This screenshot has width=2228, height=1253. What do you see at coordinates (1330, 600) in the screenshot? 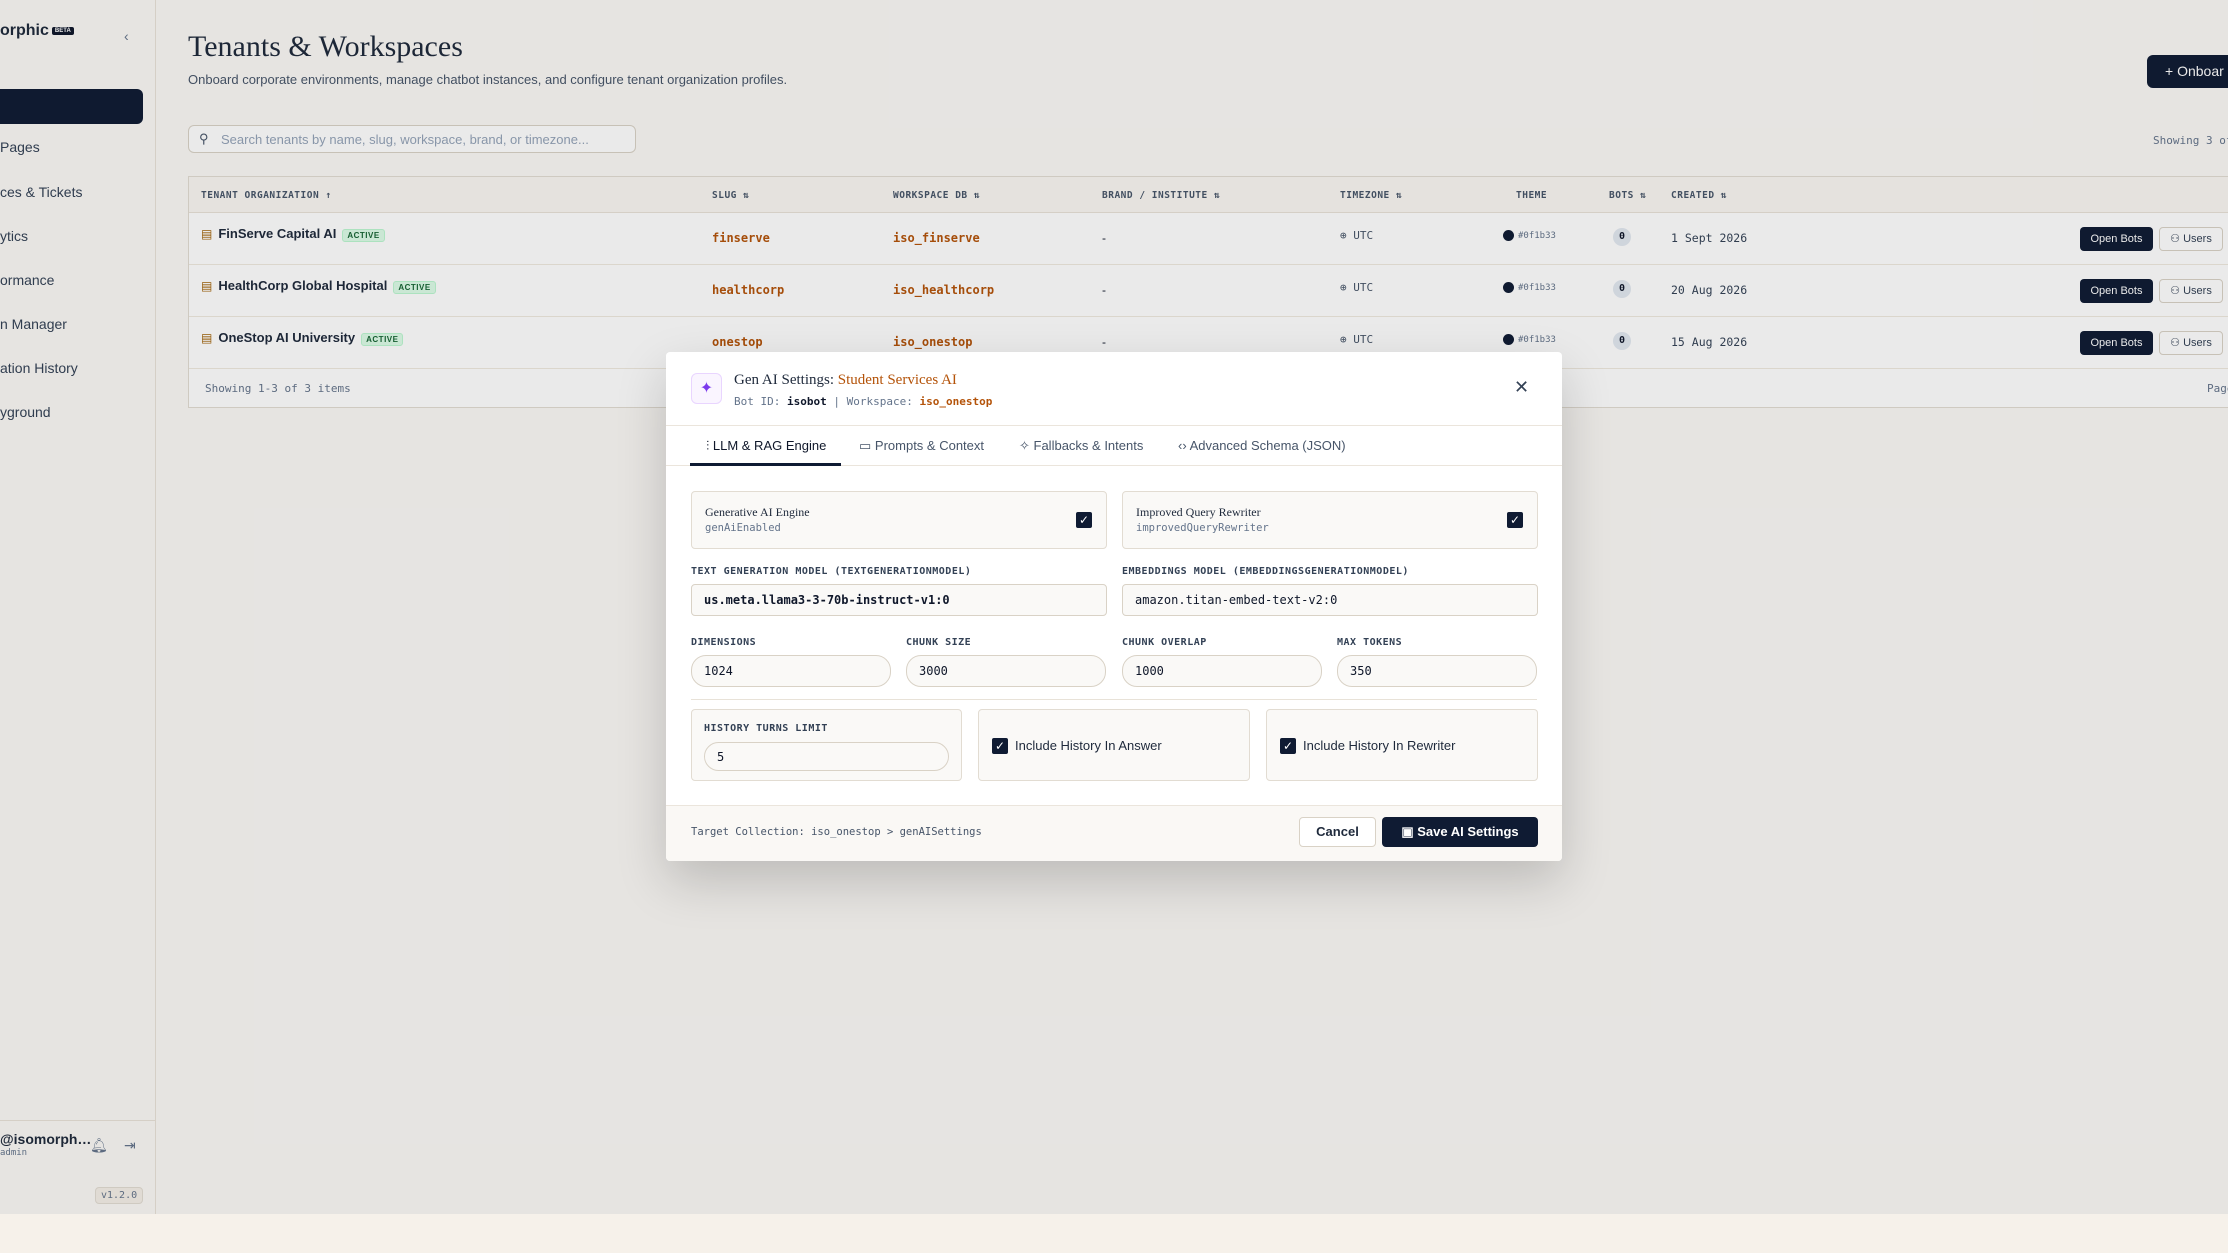
I see `embed-model-input: amazon.titan-embed-text-v2:0` at bounding box center [1330, 600].